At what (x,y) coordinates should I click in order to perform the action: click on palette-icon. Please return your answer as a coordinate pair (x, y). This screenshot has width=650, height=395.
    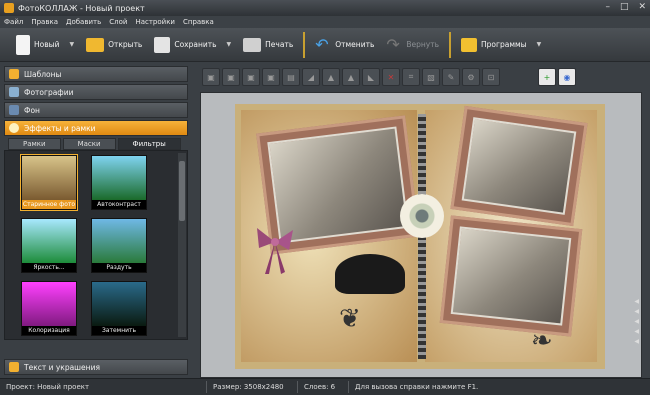
    Looking at the image, I should click on (14, 128).